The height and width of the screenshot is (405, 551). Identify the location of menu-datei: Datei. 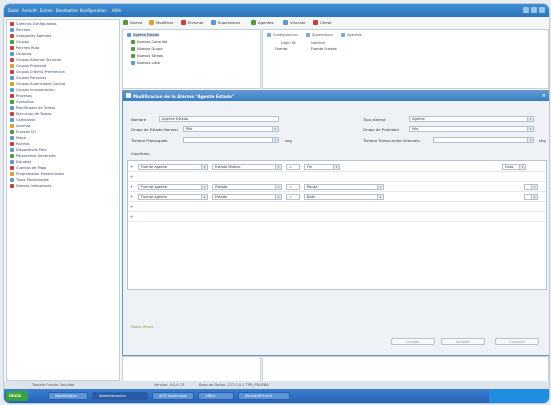
(13, 10).